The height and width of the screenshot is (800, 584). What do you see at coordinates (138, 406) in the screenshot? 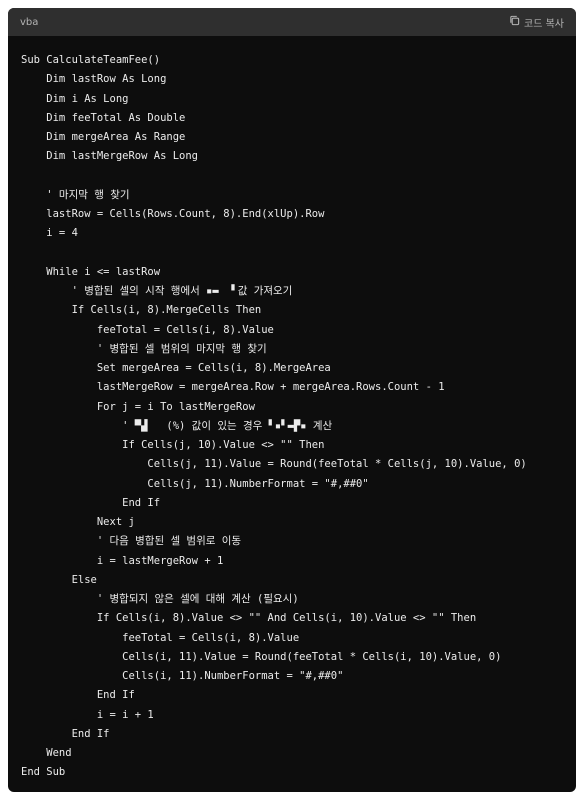
I see `code-line: For j = i To lastMergeRow` at bounding box center [138, 406].